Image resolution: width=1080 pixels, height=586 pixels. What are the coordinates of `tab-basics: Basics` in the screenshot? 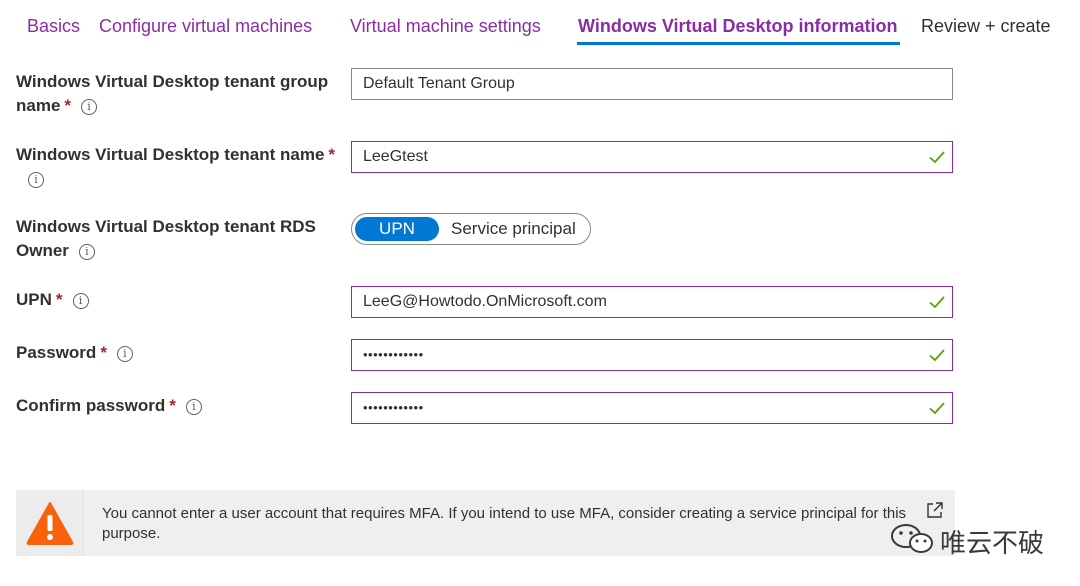 It's located at (53, 26).